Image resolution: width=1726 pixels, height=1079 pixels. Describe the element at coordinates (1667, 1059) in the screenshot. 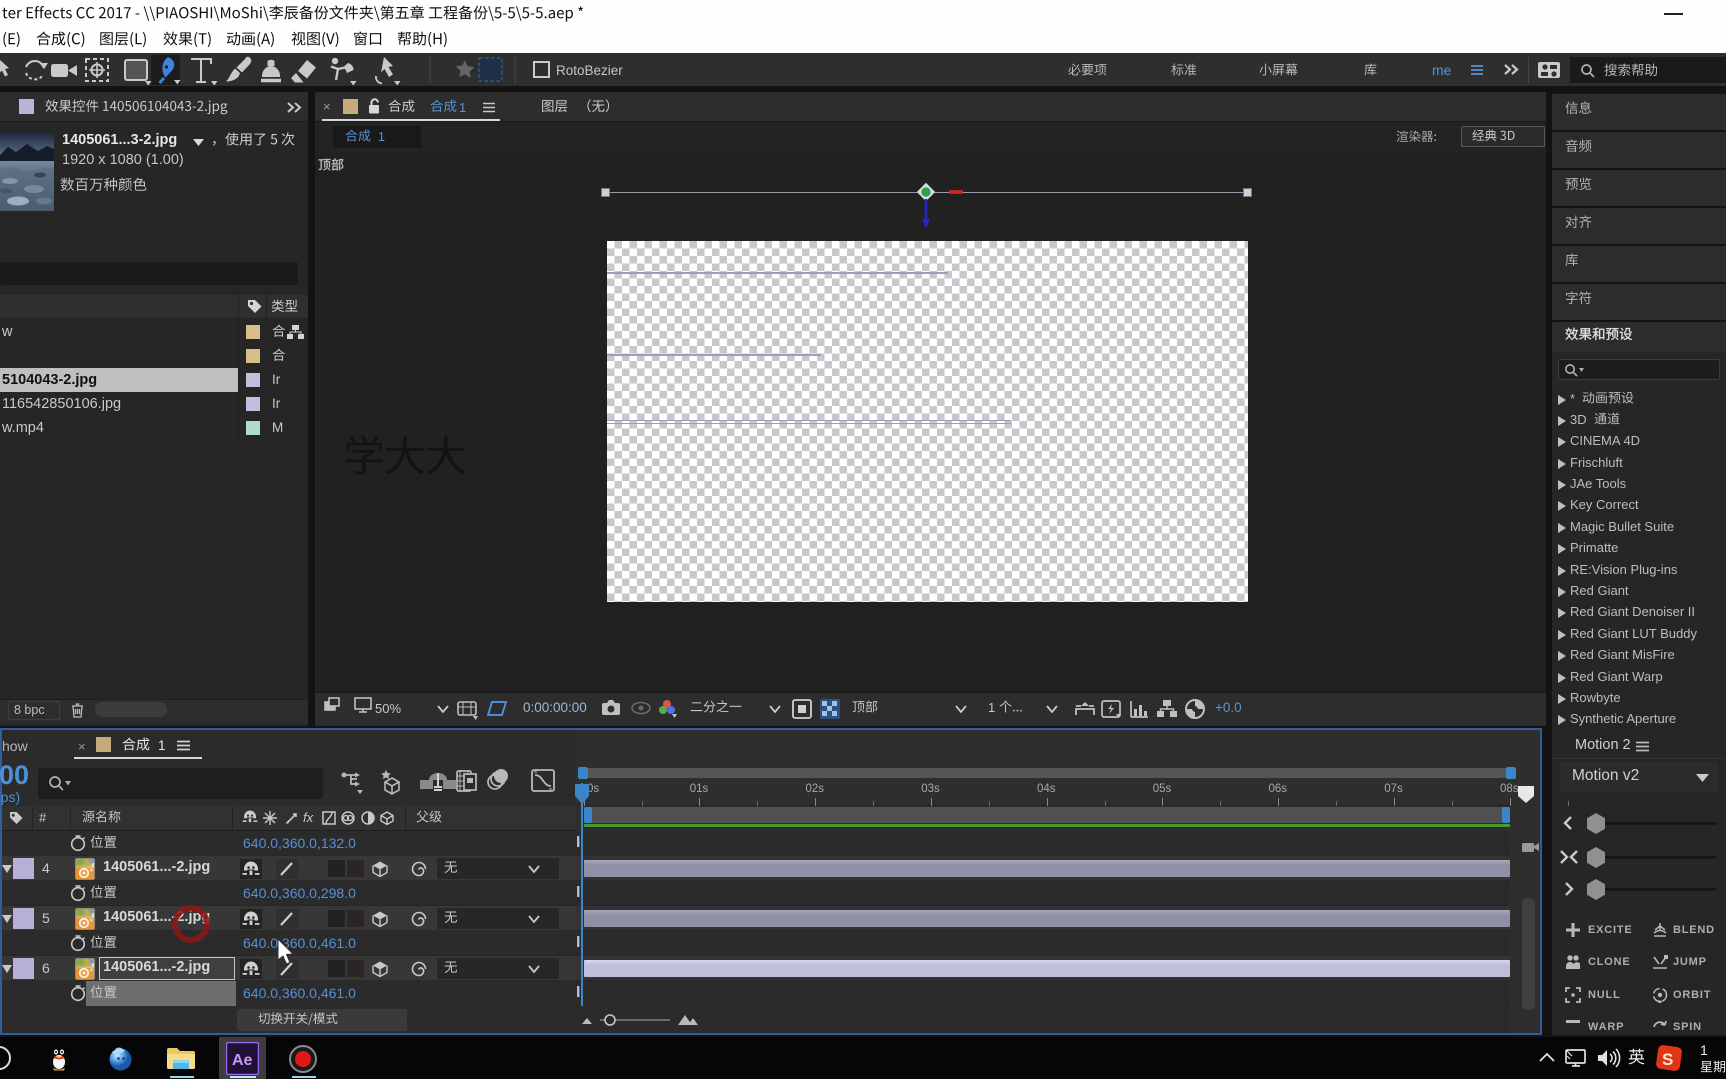

I see `svg-text: S` at that location.